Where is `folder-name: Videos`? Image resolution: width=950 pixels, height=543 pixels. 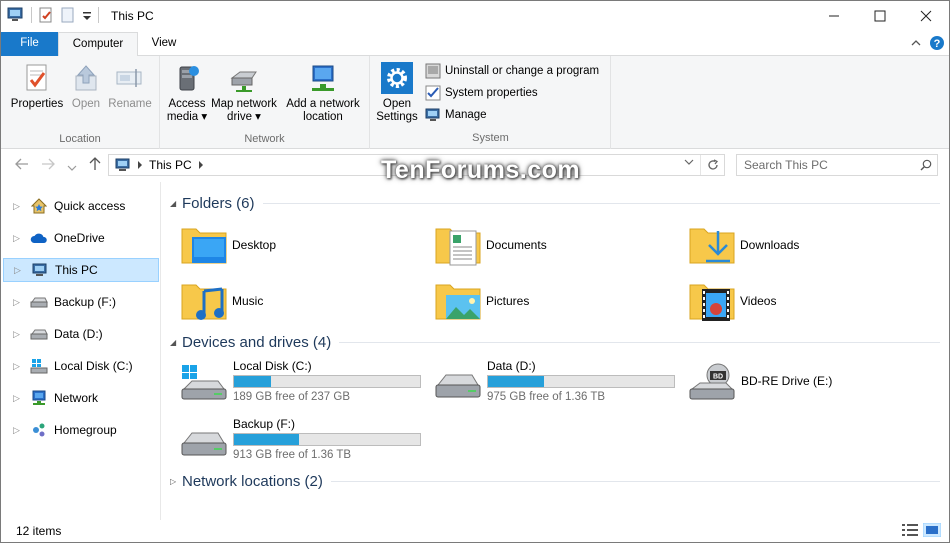
folder-name: Videos is located at coordinates (758, 301).